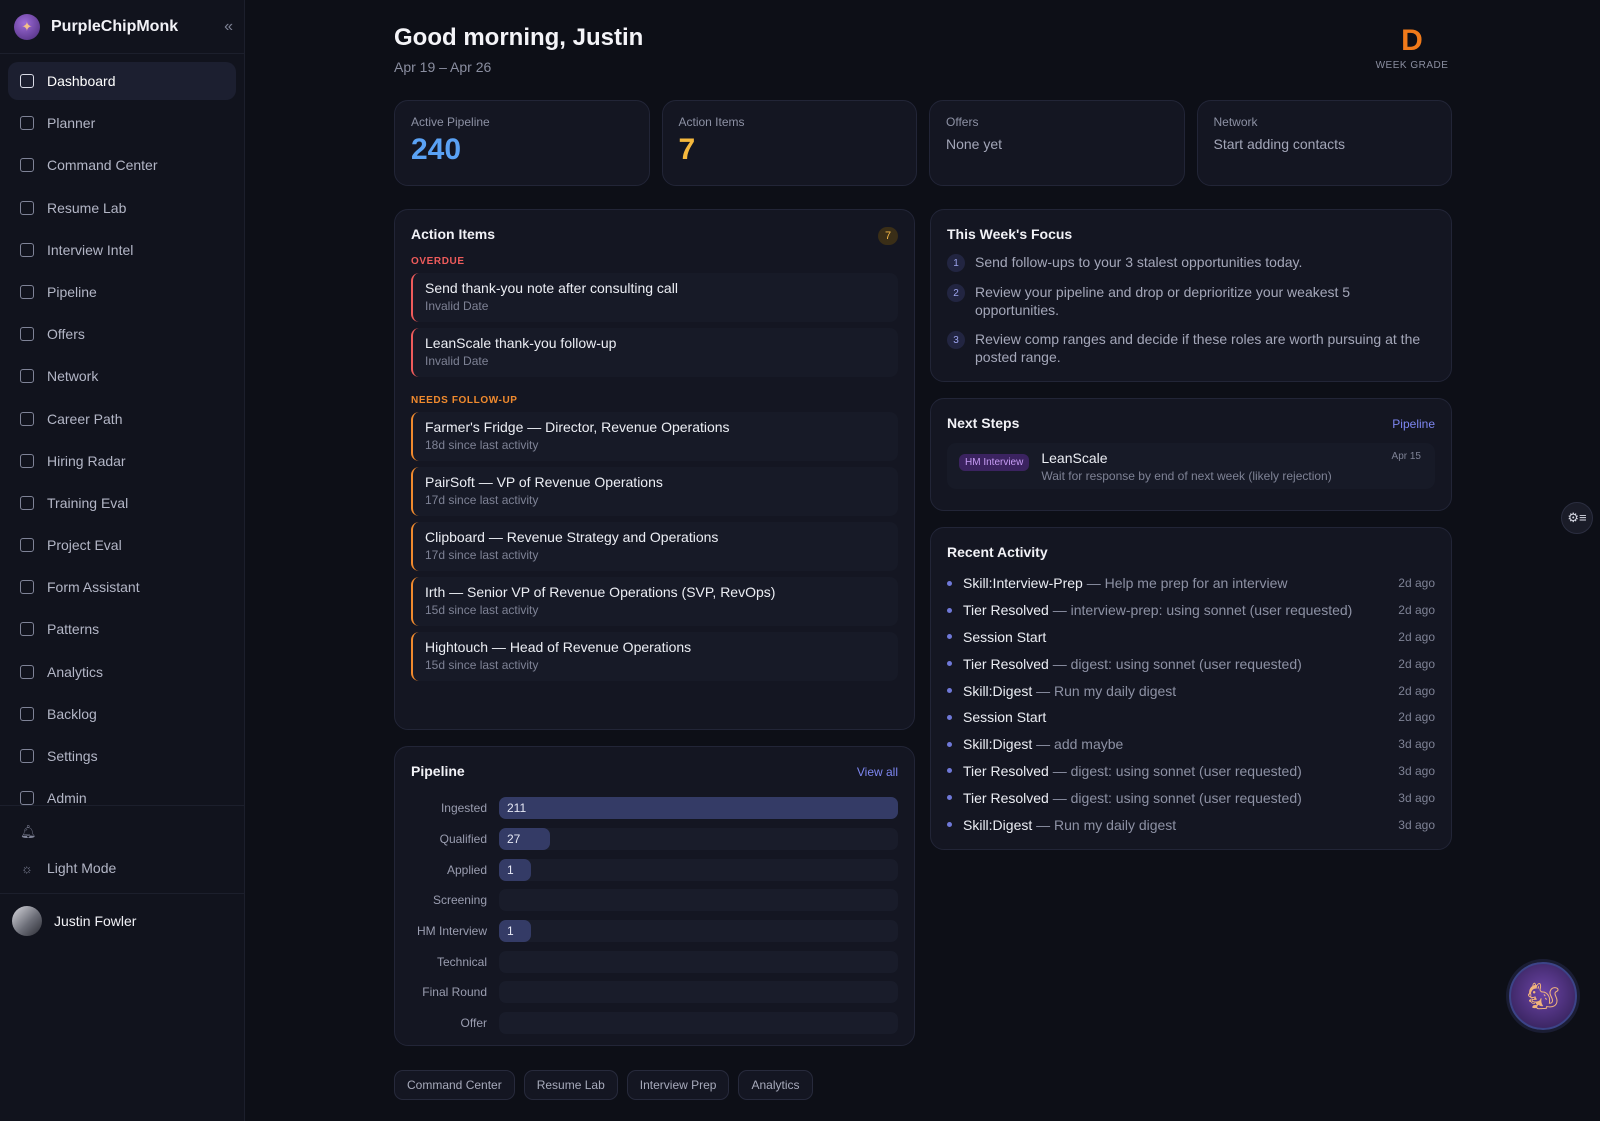 The width and height of the screenshot is (1600, 1121). Describe the element at coordinates (122, 868) in the screenshot. I see `theme-toggle: ☼ Light Mode` at that location.